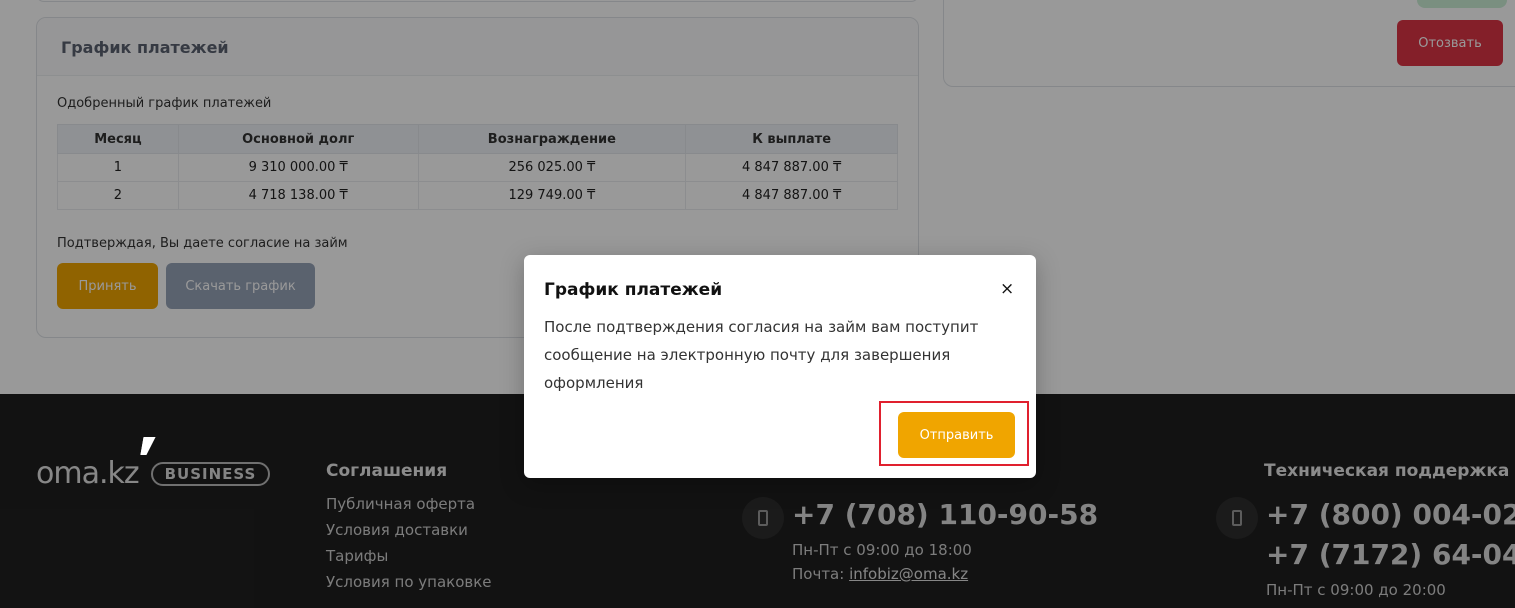 This screenshot has width=1515, height=608. I want to click on modal-title: График платежей, so click(633, 290).